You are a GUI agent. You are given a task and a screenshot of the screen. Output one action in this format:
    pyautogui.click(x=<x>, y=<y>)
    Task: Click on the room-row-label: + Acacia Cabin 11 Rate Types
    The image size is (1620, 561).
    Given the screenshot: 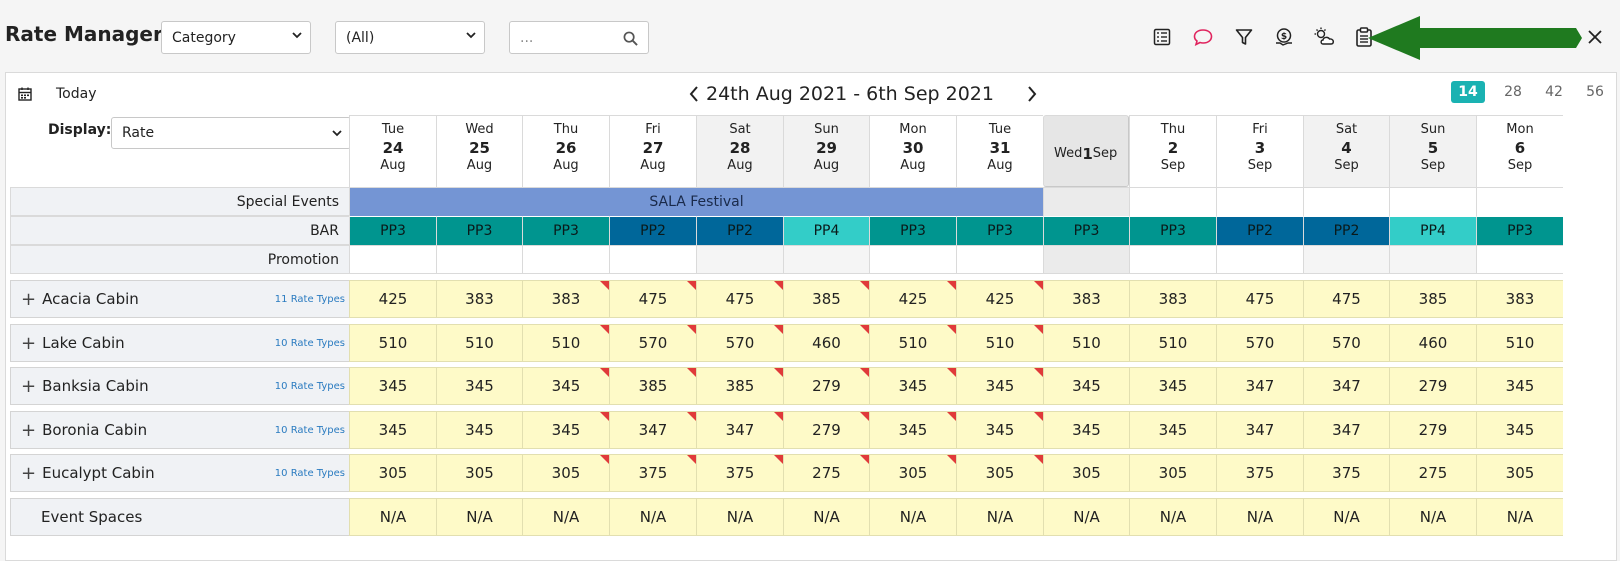 What is the action you would take?
    pyautogui.click(x=179, y=299)
    